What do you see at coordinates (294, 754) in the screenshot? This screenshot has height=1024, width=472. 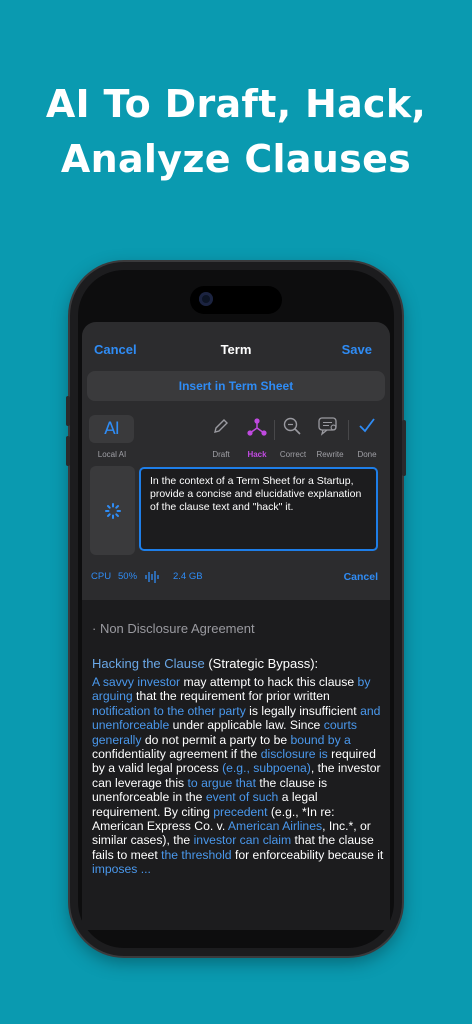 I see `explanation-segment: disclosure is` at bounding box center [294, 754].